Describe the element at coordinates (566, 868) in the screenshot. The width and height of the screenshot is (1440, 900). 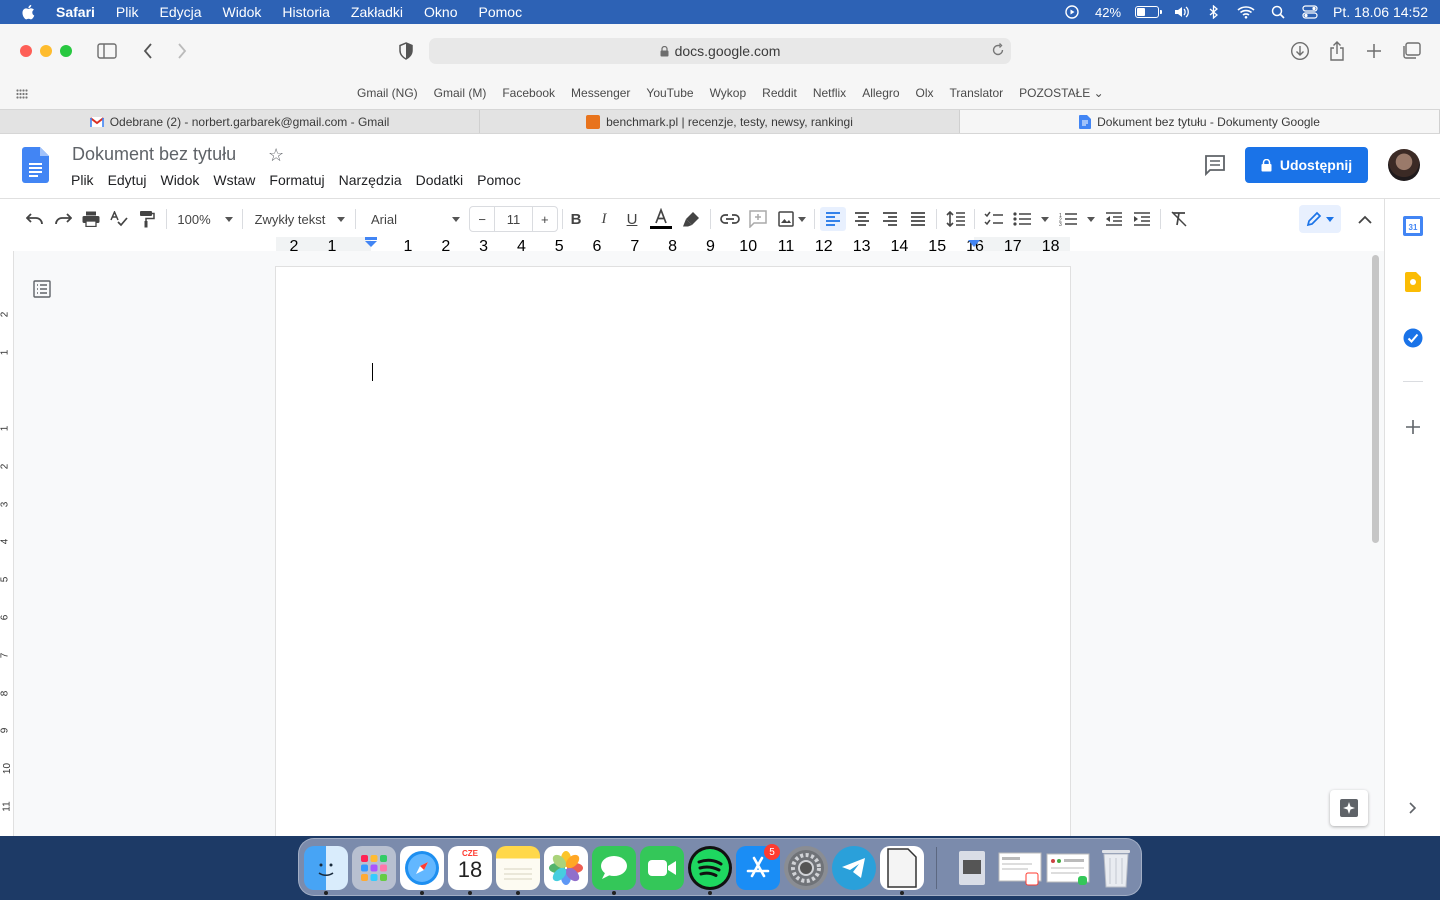
I see `photos-app-icon` at that location.